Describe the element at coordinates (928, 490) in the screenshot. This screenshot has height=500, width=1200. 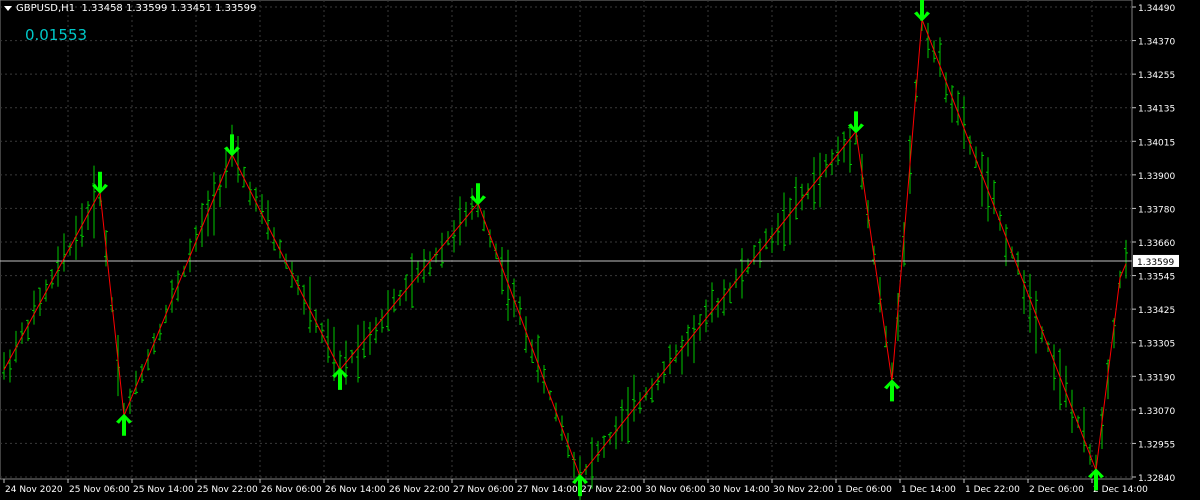
I see `x-tick-label: 1 Dec 14:00` at that location.